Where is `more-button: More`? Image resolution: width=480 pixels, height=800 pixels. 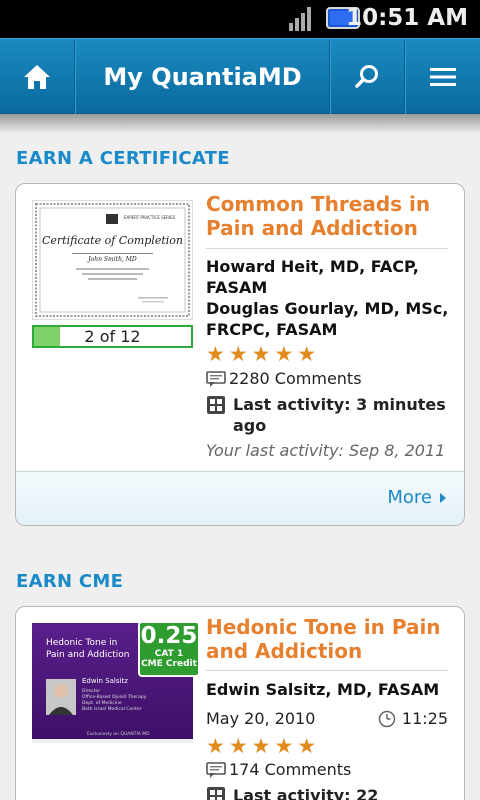
more-button: More is located at coordinates (416, 497).